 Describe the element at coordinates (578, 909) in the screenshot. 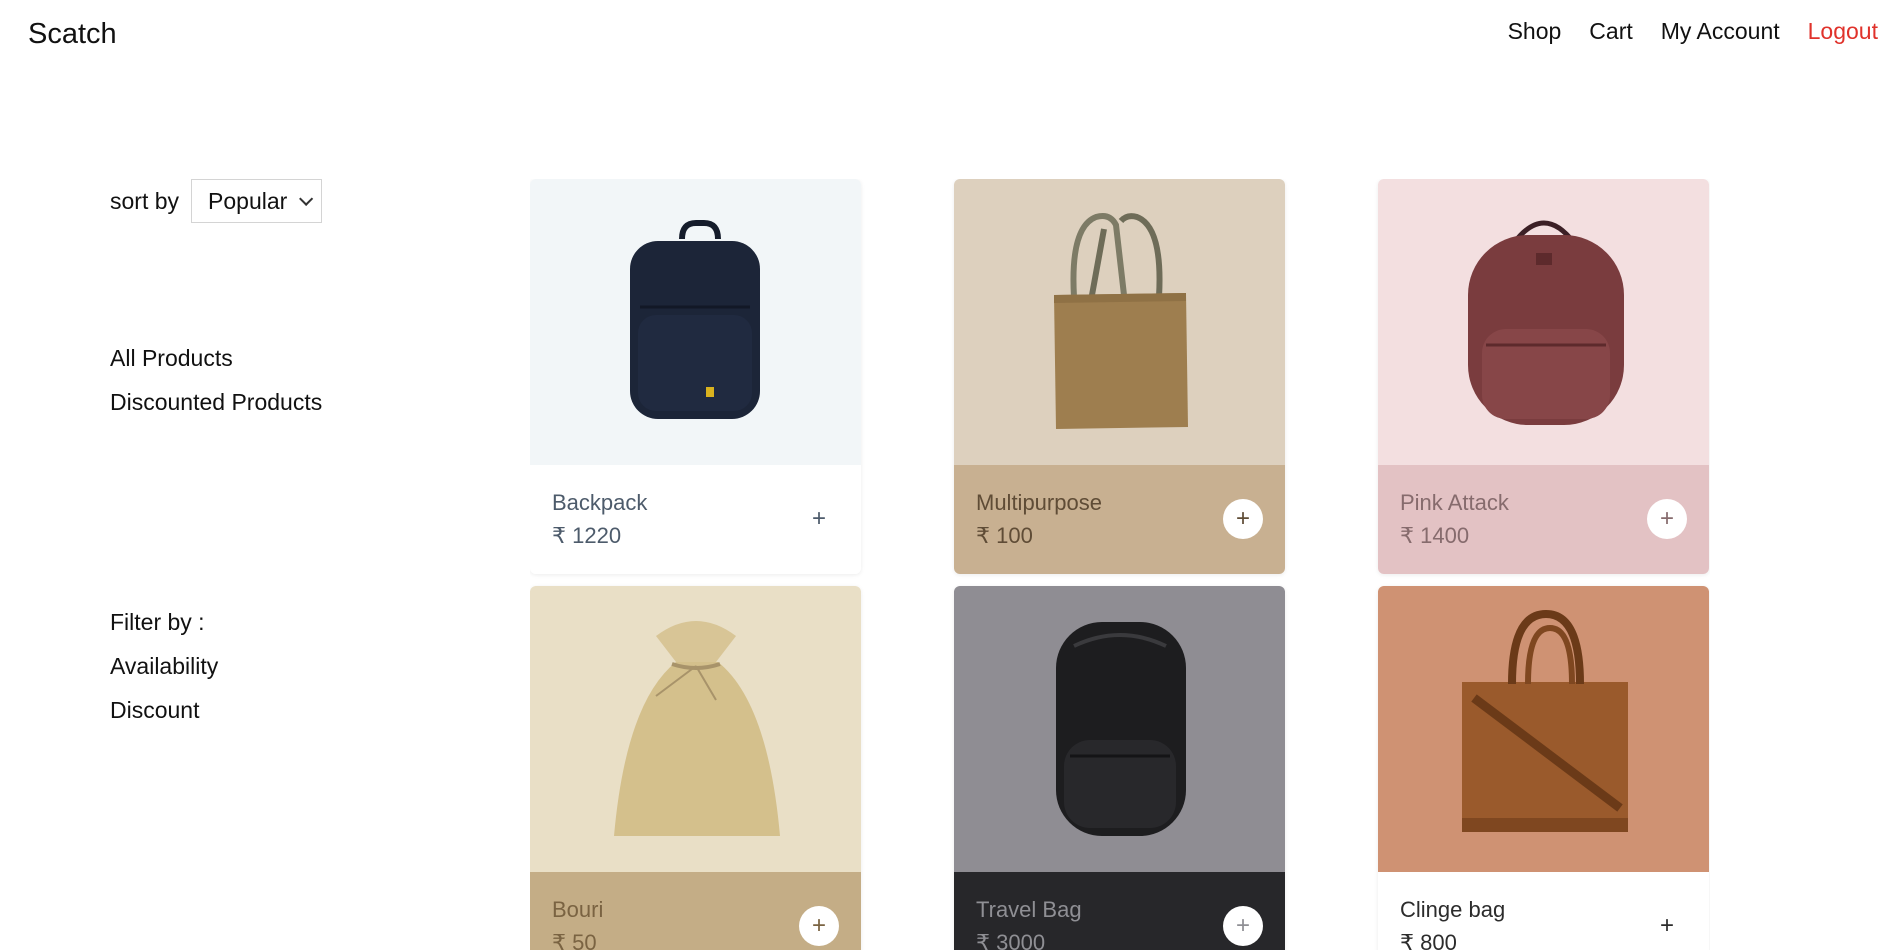

I see `product-name: Bouri` at that location.